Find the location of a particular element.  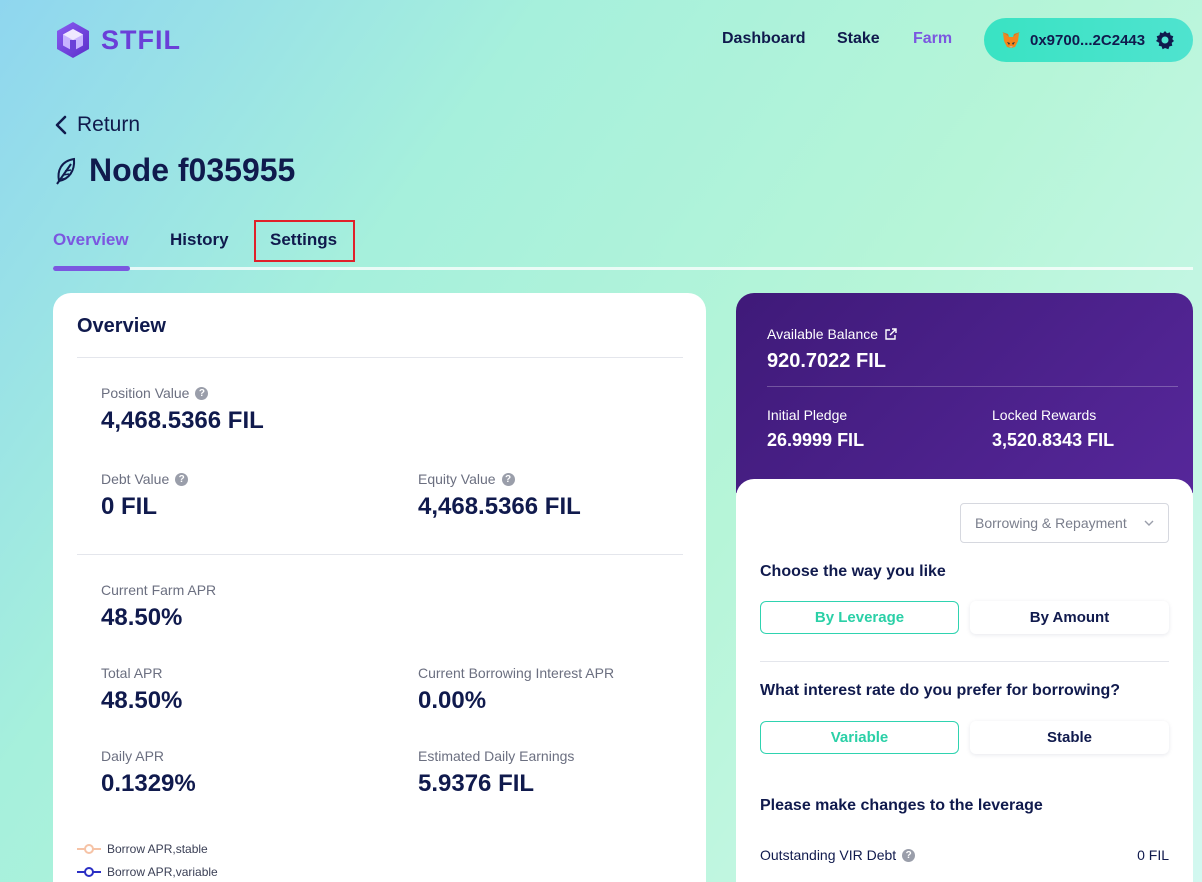

by-amount-button: By Amount is located at coordinates (1069, 617).